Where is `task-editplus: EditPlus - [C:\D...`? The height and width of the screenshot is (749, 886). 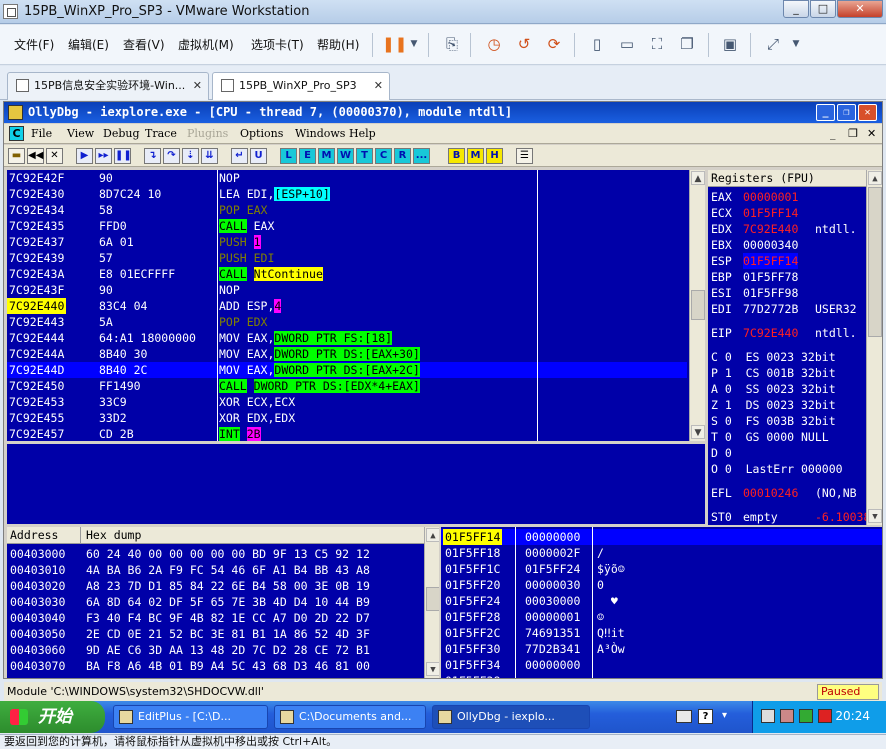 task-editplus: EditPlus - [C:\D... is located at coordinates (190, 717).